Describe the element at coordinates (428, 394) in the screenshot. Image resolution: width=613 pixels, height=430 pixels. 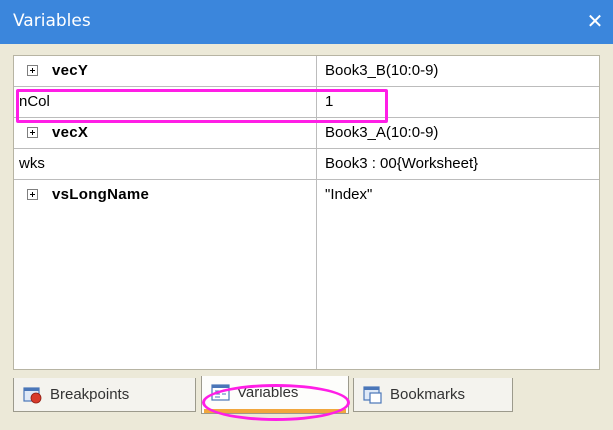
I see `tab-label: Bookmarks` at that location.